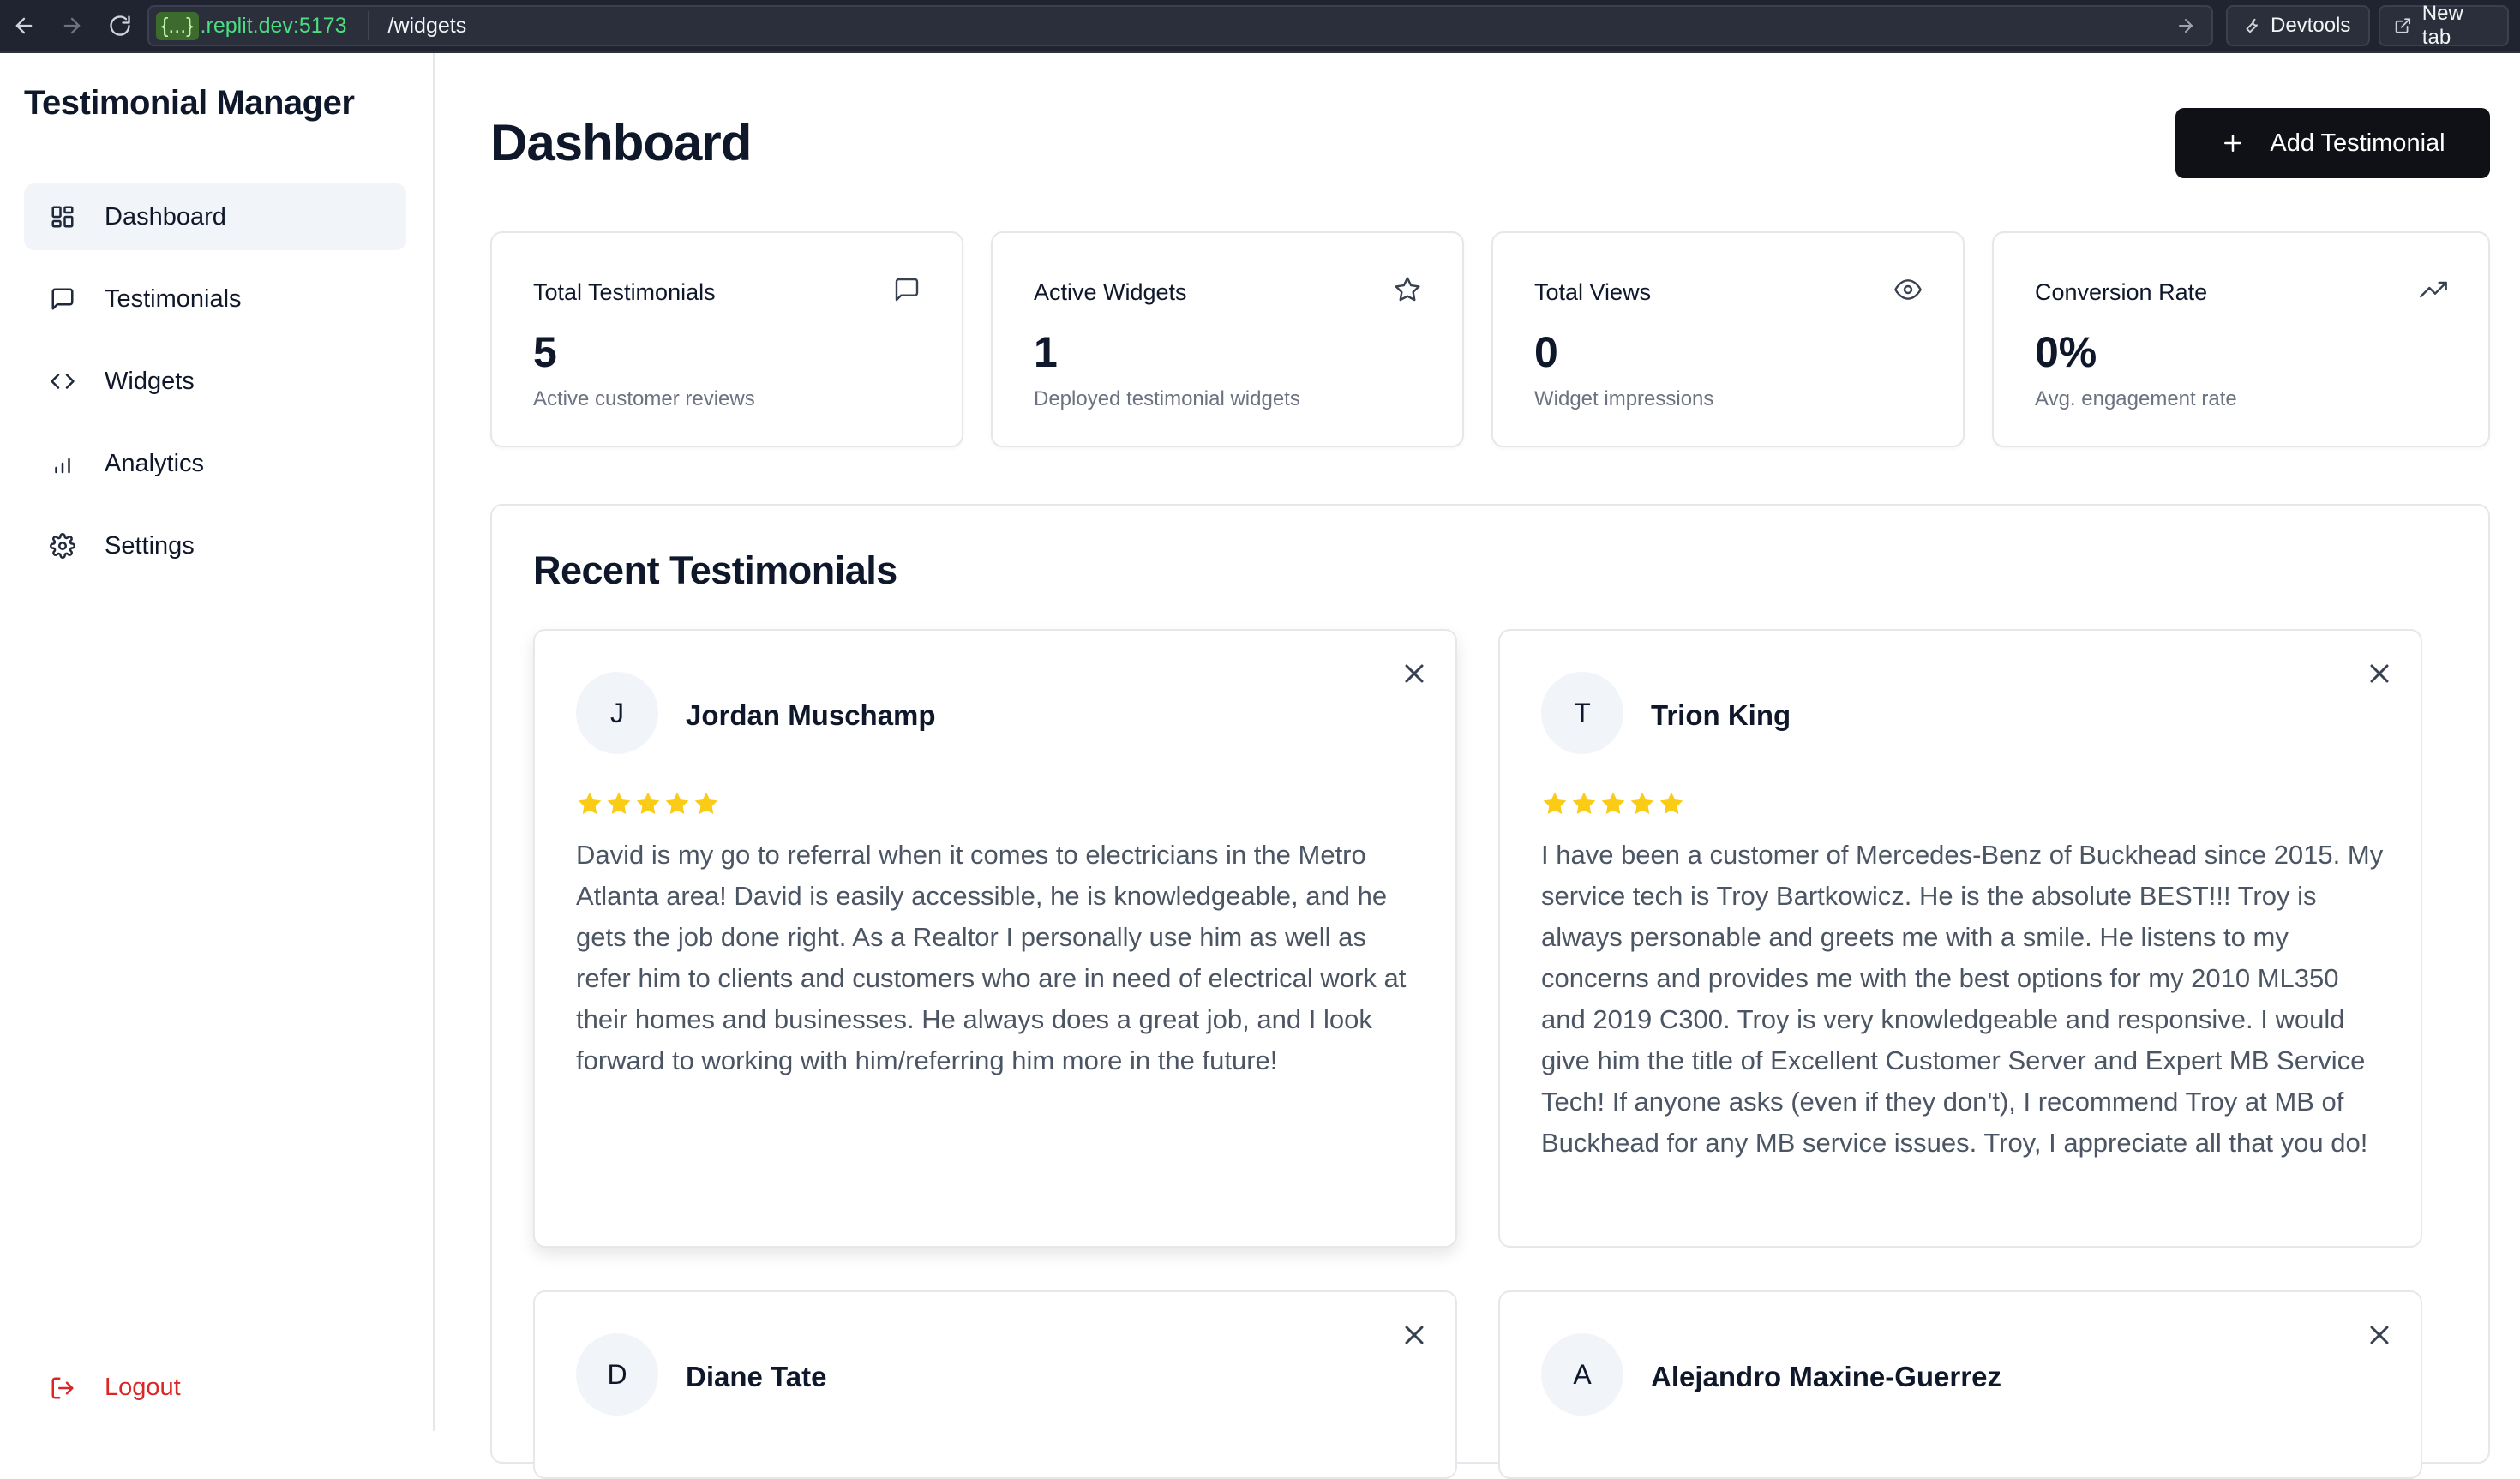 The height and width of the screenshot is (1479, 2520). Describe the element at coordinates (62, 381) in the screenshot. I see `code-icon` at that location.